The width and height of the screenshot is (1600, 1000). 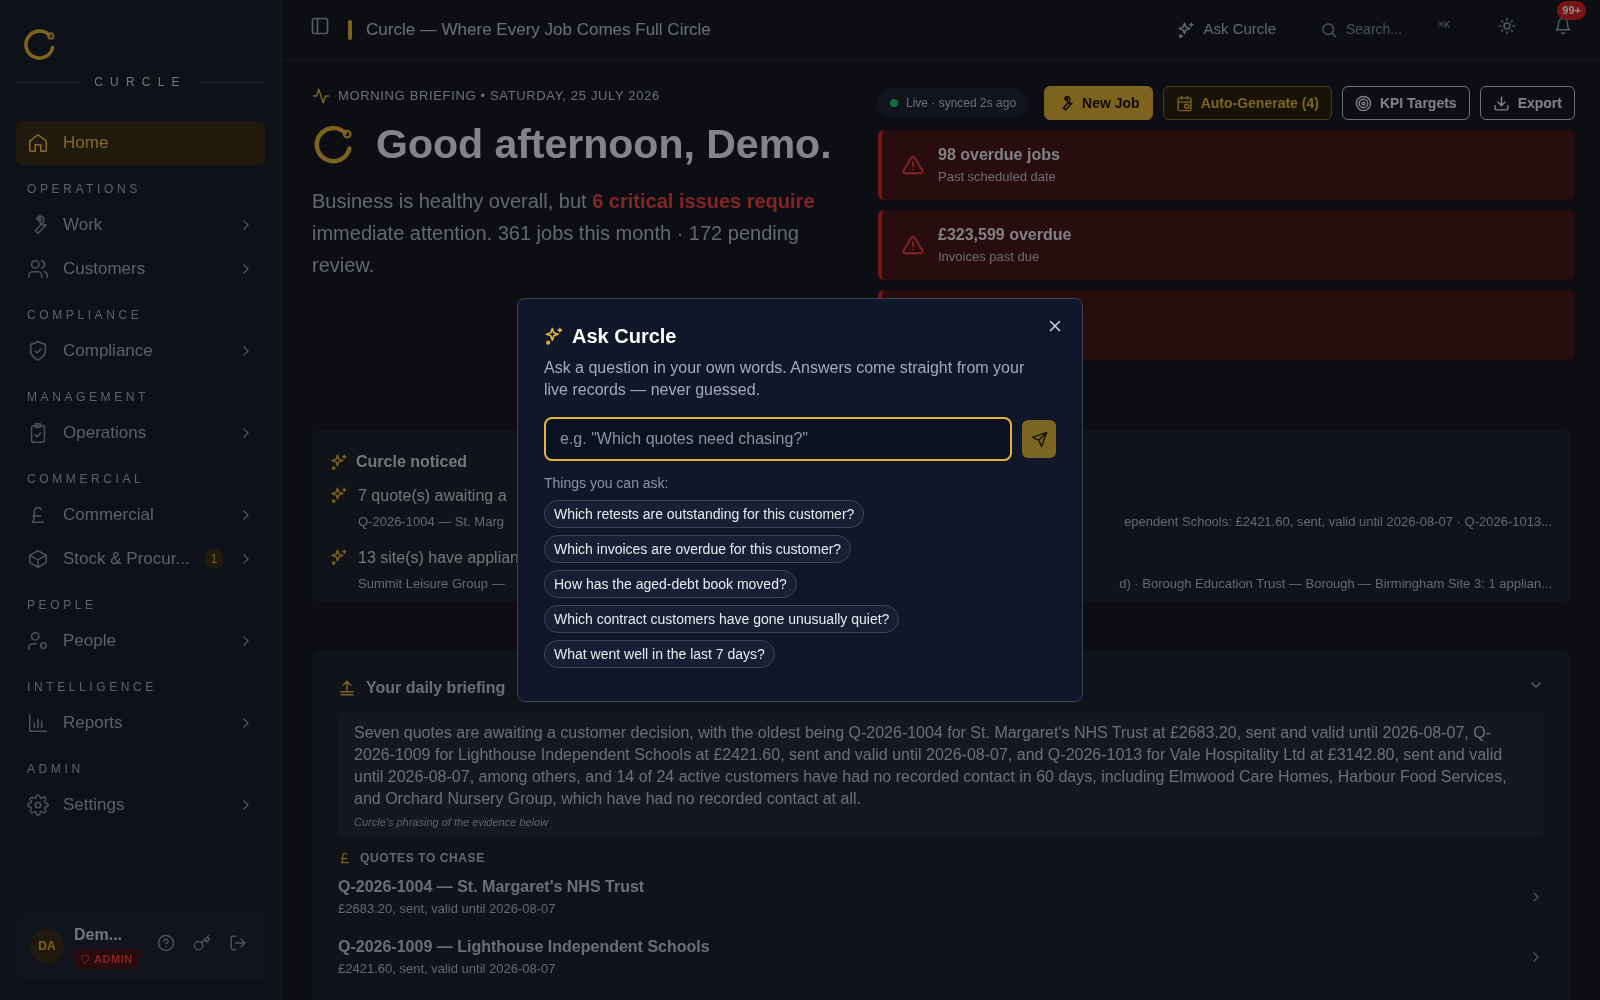 What do you see at coordinates (140, 805) in the screenshot?
I see `nav-item: Settings` at bounding box center [140, 805].